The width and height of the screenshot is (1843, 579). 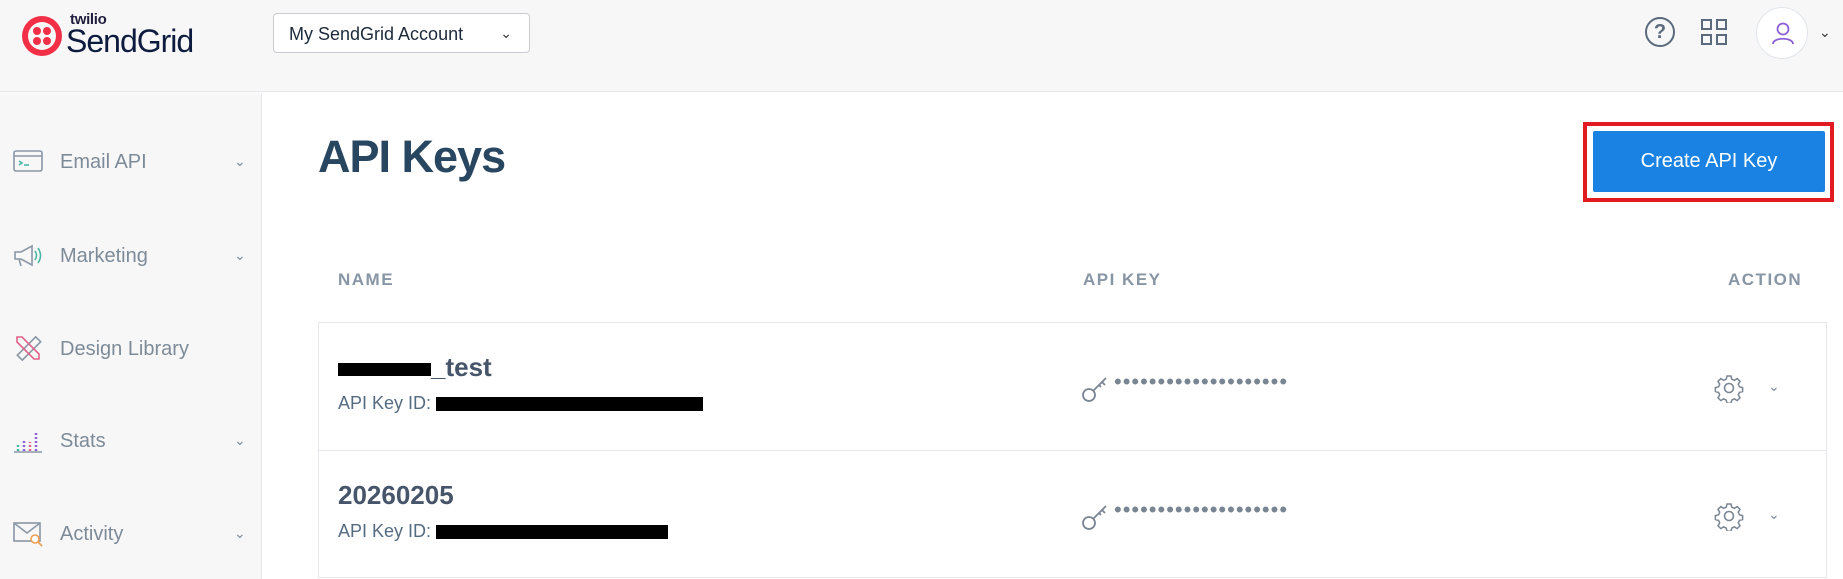 I want to click on api-key-name: _test, so click(x=415, y=367).